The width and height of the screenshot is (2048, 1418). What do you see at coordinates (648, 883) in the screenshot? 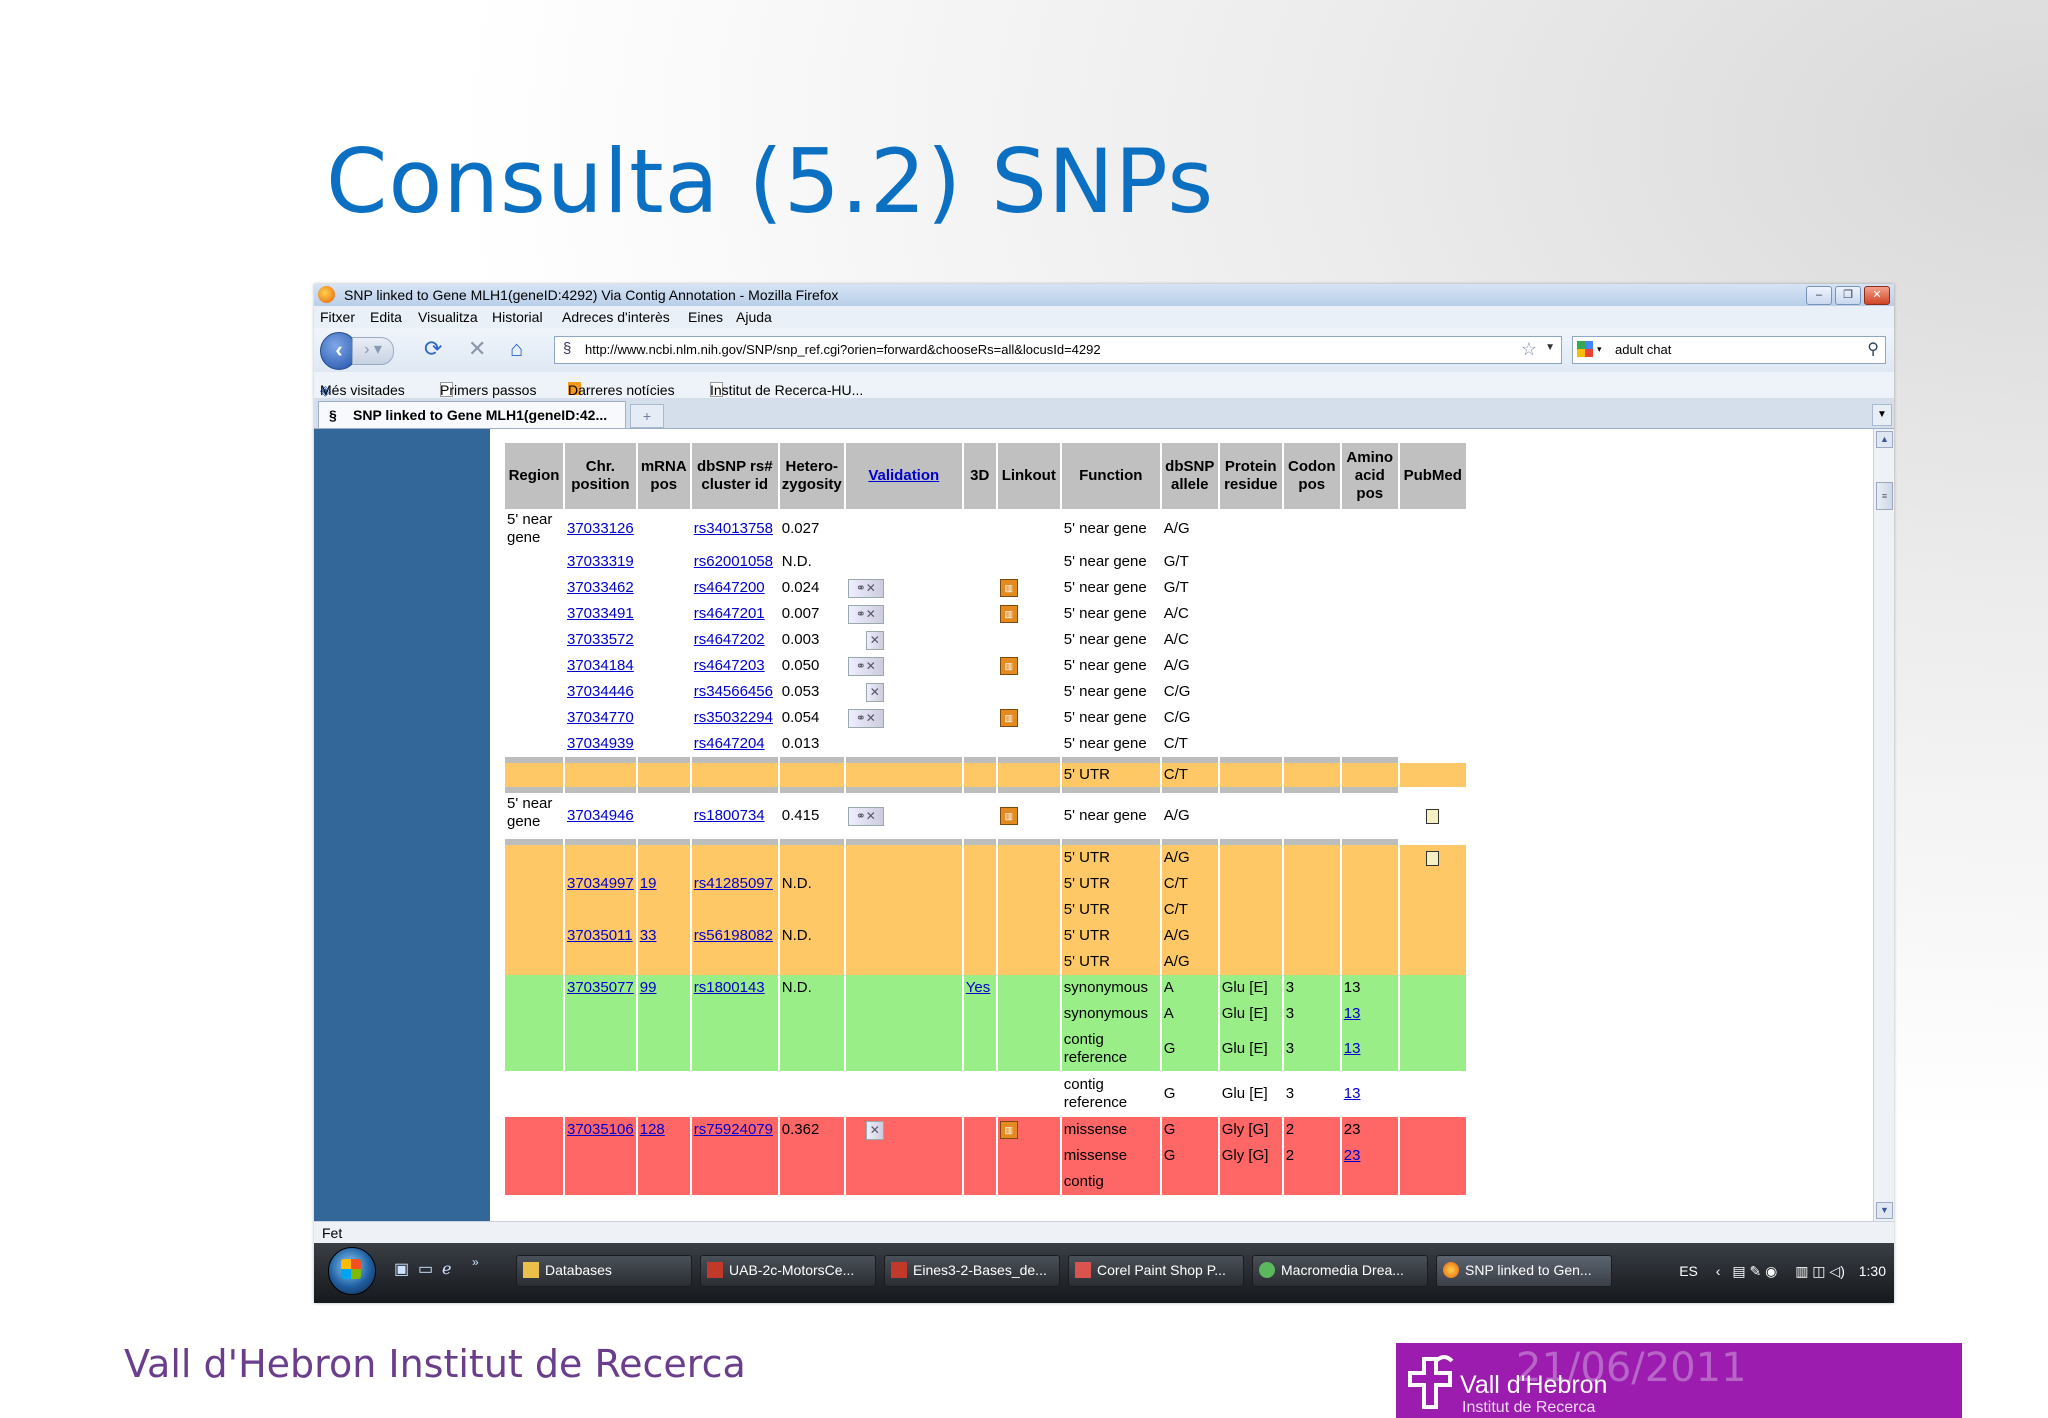
I see `mrna-pos-cell-link: 19` at bounding box center [648, 883].